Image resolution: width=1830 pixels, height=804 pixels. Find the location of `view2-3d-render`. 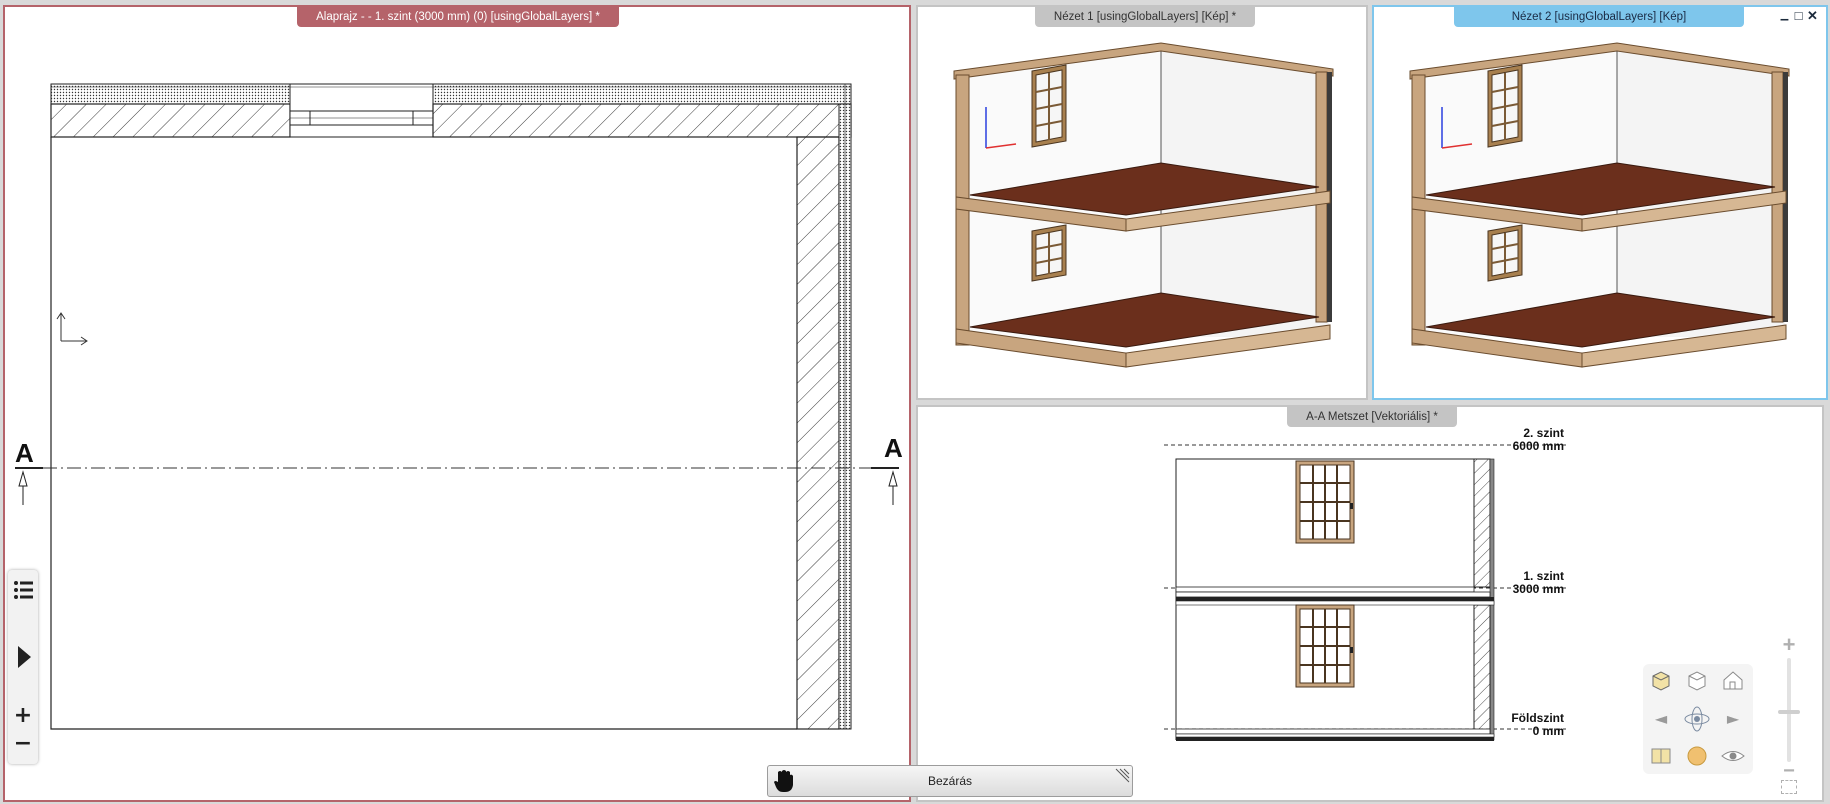

view2-3d-render is located at coordinates (1600, 202).